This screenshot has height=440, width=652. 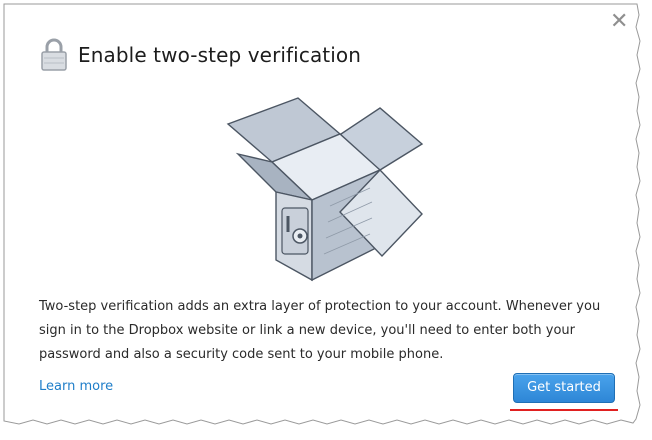 What do you see at coordinates (564, 410) in the screenshot?
I see `annotation-underline` at bounding box center [564, 410].